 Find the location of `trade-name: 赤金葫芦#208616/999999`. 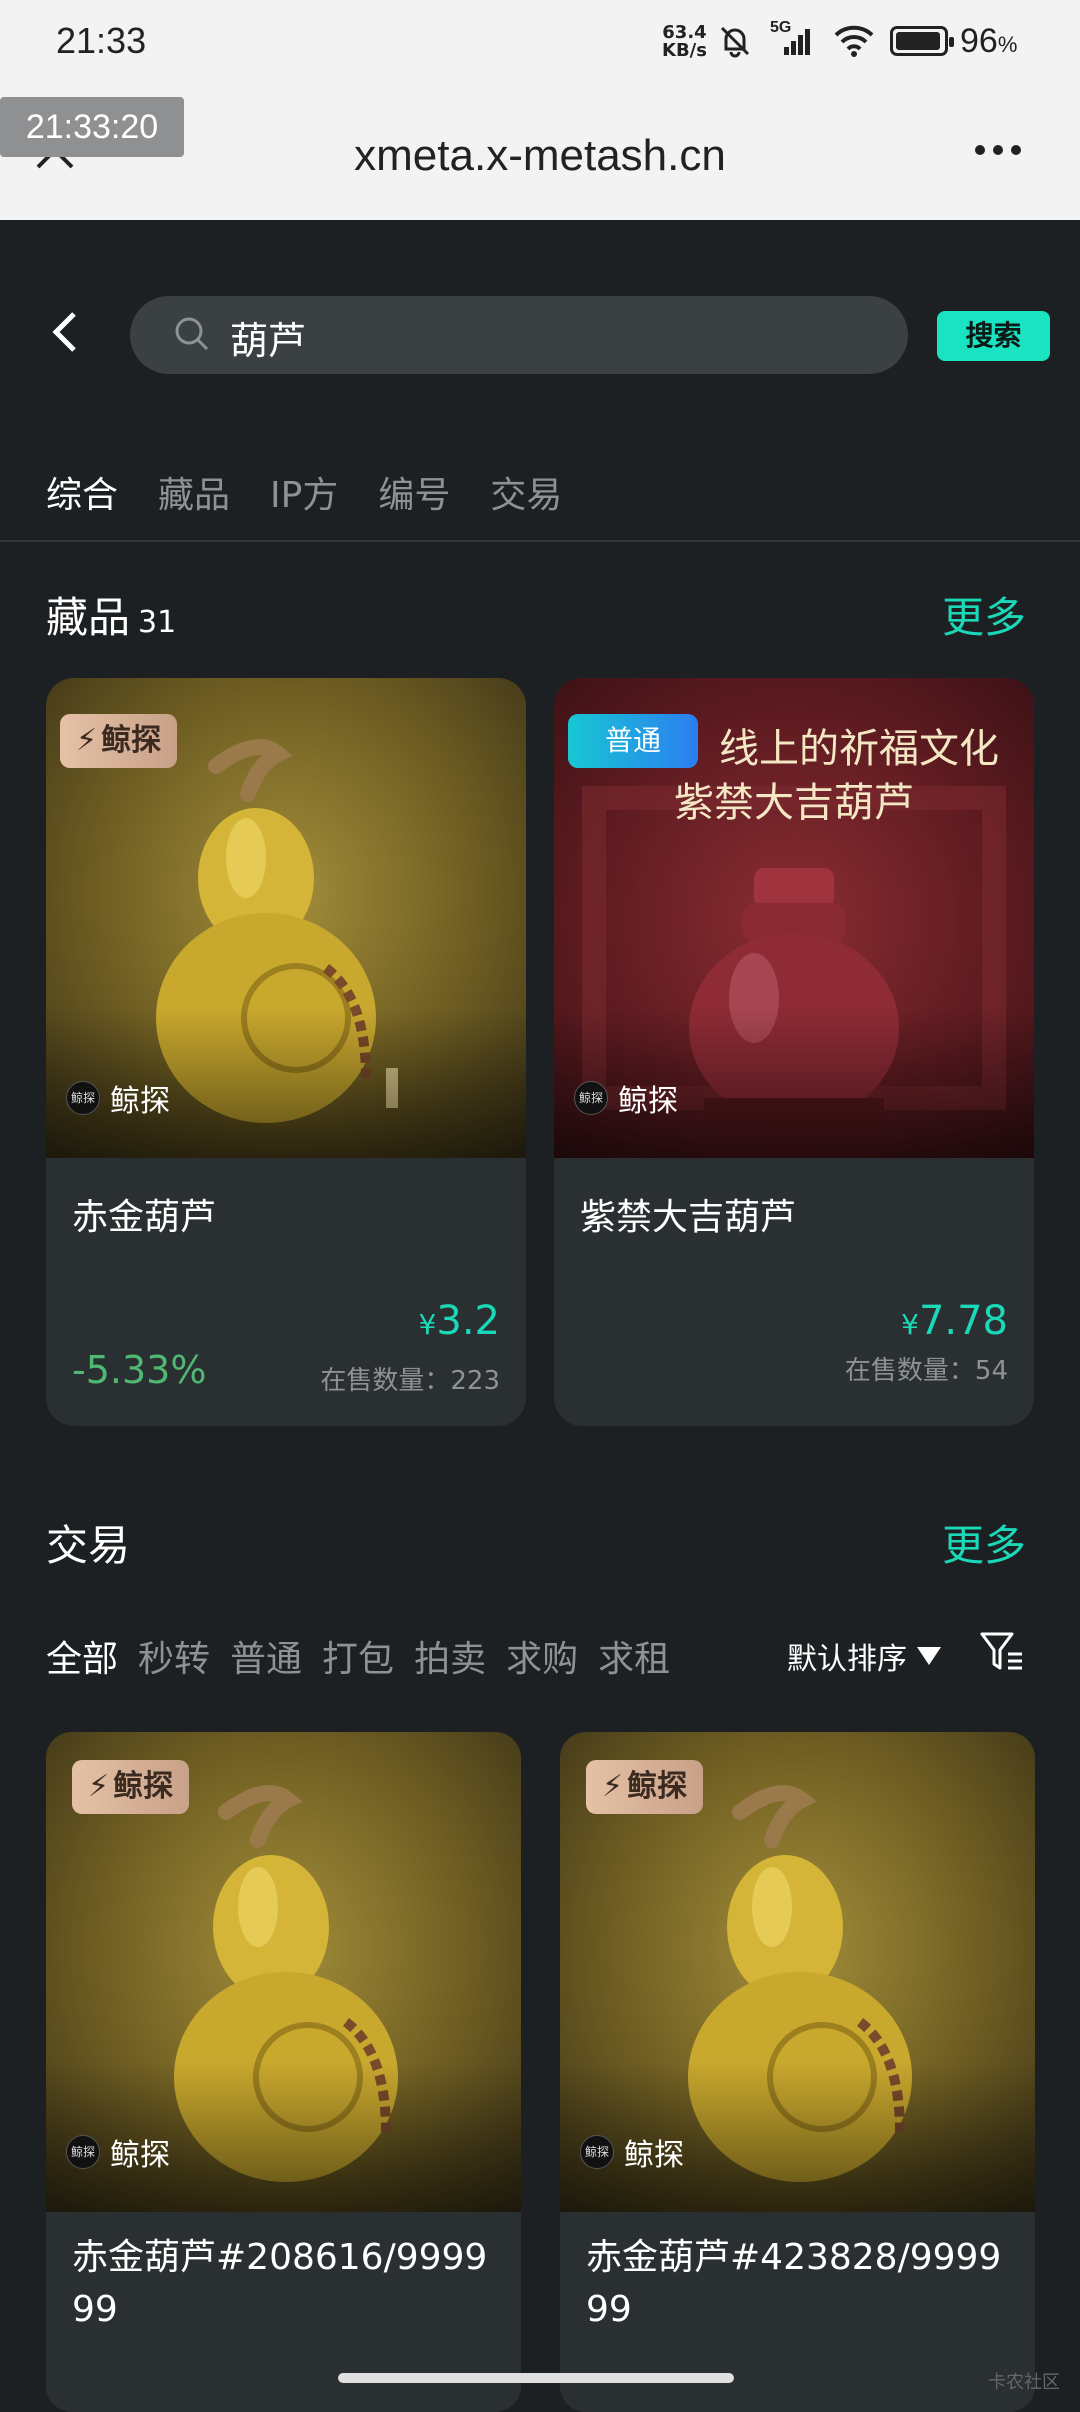

trade-name: 赤金葫芦#208616/999999 is located at coordinates (280, 2283).